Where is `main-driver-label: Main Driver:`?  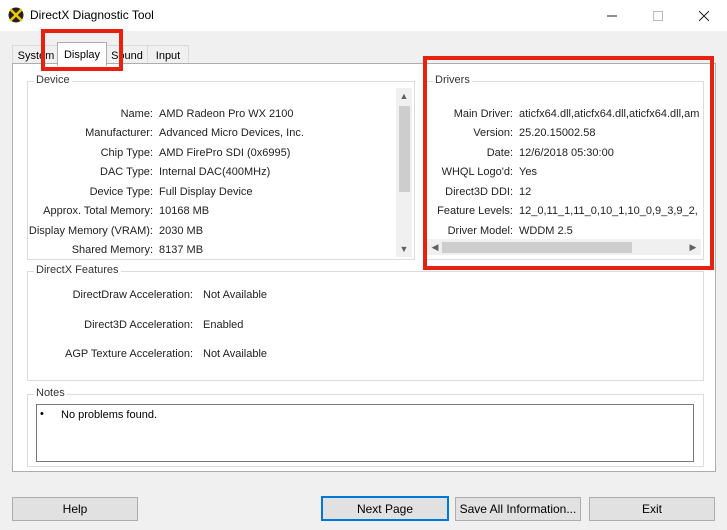
main-driver-label: Main Driver: is located at coordinates (483, 114).